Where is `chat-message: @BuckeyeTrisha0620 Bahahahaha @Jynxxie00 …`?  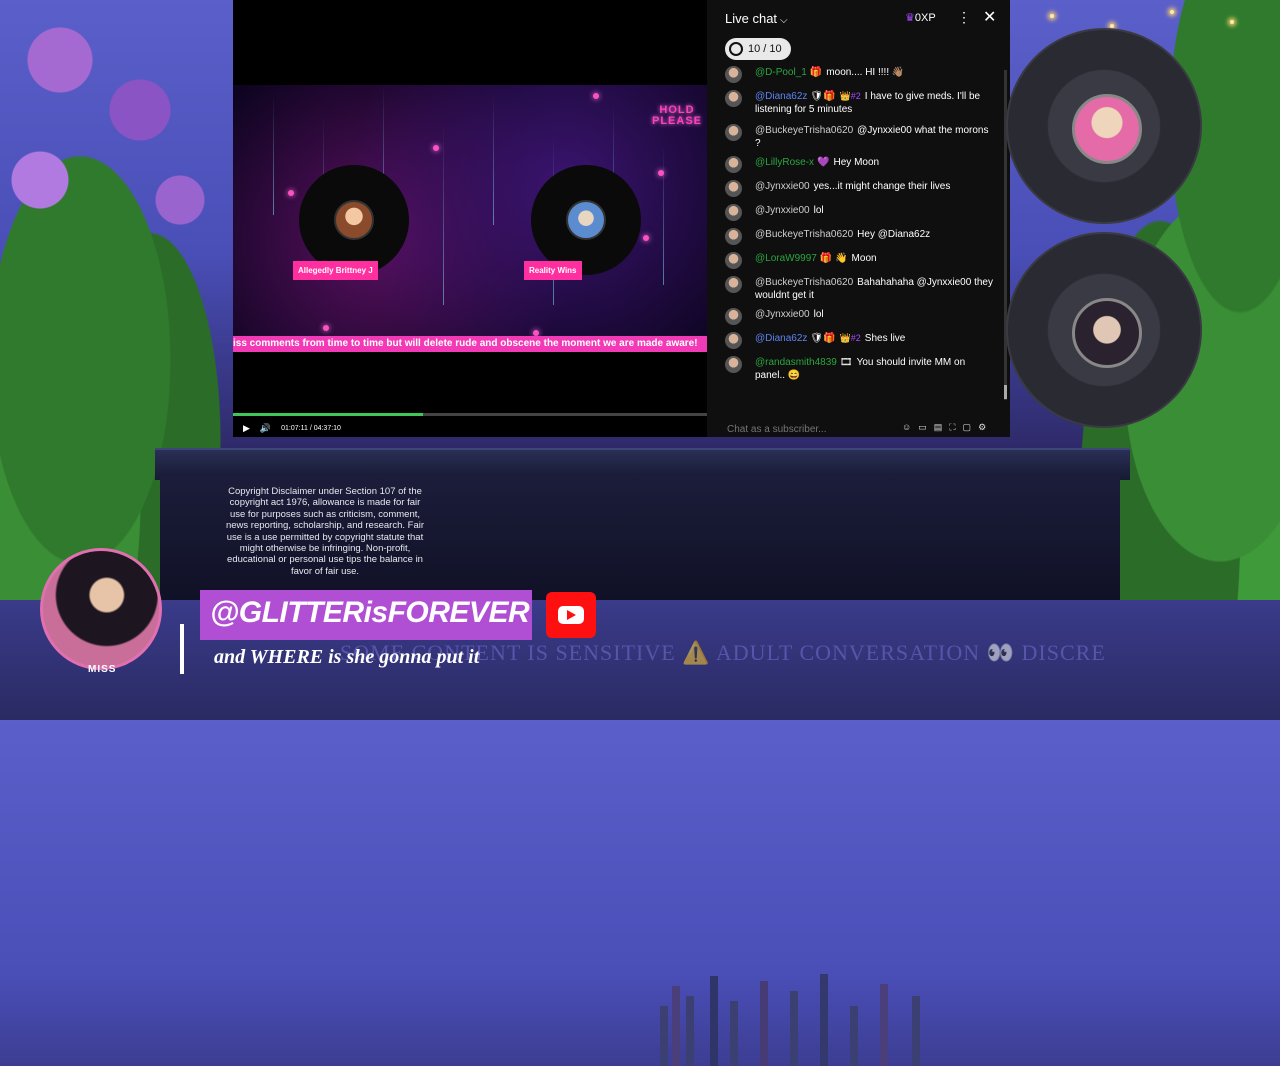
chat-message: @BuckeyeTrisha0620 Bahahahaha @Jynxxie00 … is located at coordinates (860, 289).